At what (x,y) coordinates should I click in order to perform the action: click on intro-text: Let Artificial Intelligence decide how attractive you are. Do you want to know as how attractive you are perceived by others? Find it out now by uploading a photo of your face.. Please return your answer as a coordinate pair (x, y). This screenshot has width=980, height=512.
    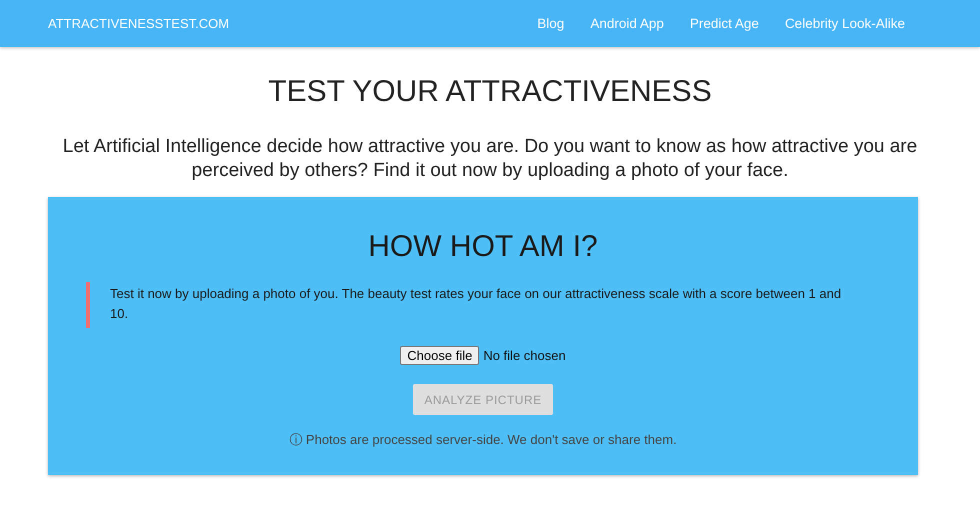
    Looking at the image, I should click on (490, 159).